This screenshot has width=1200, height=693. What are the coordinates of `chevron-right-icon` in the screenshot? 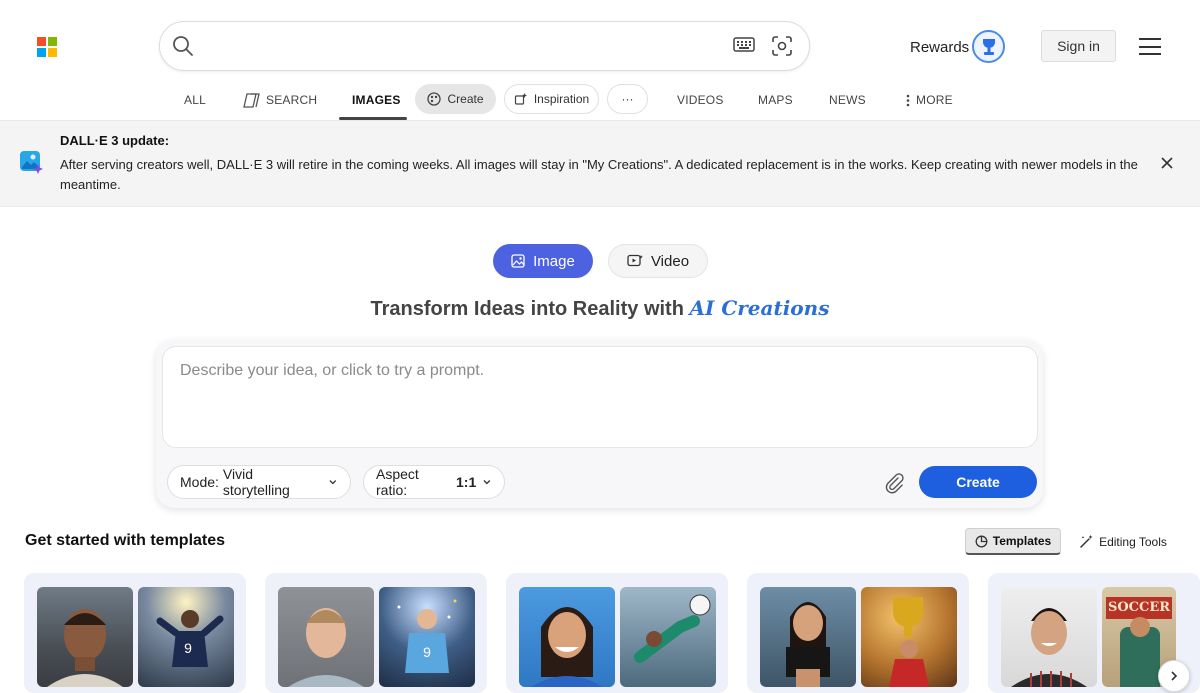 It's located at (1174, 676).